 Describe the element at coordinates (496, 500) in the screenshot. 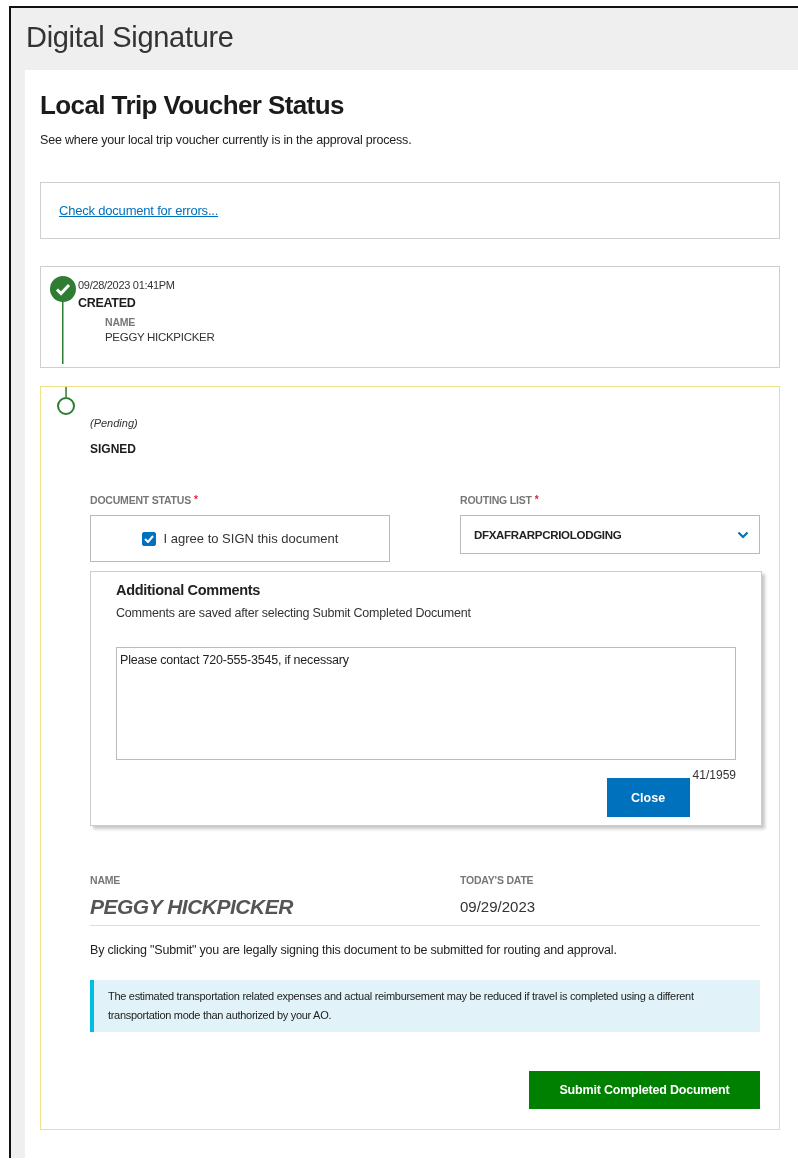

I see `field-label: ROUTING LIST` at that location.